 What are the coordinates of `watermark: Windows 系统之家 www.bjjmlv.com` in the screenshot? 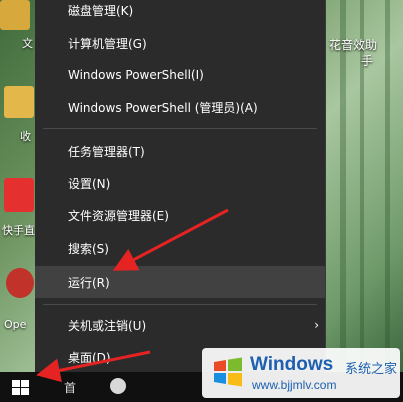 It's located at (301, 373).